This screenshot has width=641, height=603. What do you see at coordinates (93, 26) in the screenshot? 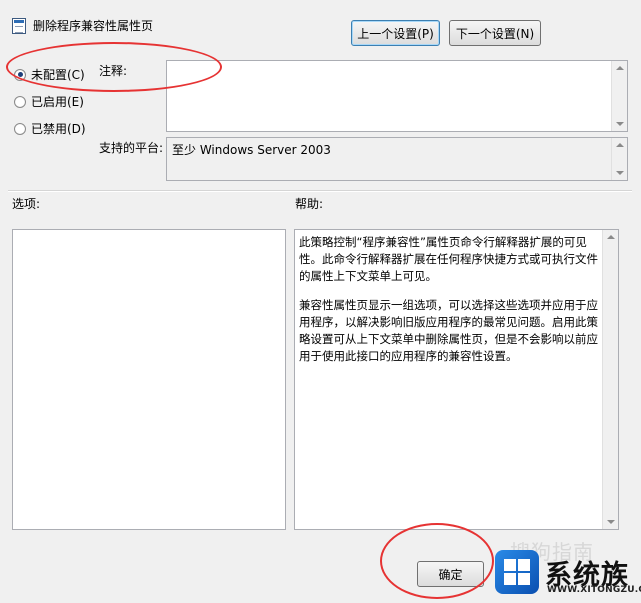
I see `window-title: 删除程序兼容性属性页` at bounding box center [93, 26].